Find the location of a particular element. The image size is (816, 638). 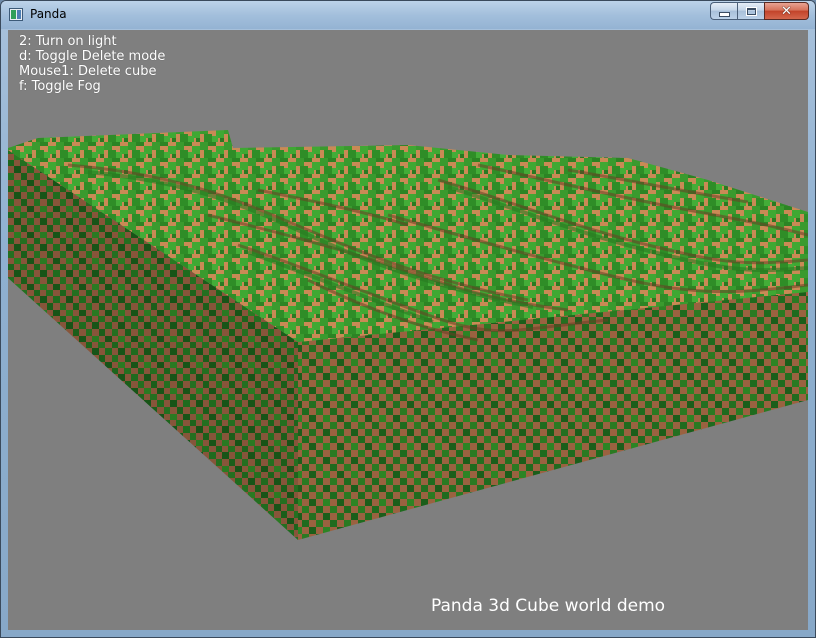

demo-caption: Panda 3d Cube world demo is located at coordinates (548, 606).